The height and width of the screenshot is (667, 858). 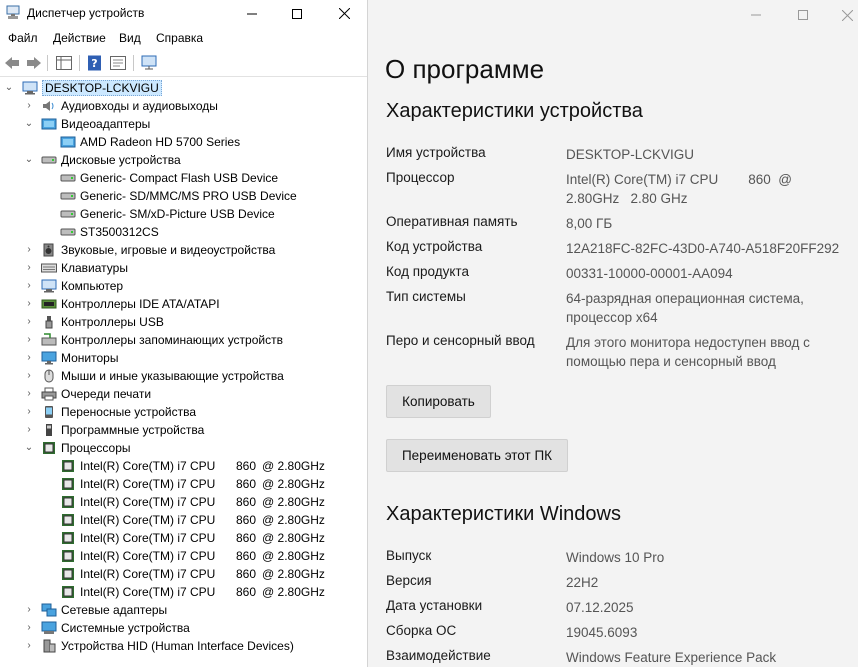 What do you see at coordinates (183, 250) in the screenshot?
I see `tree-category: › Звуковые, игровые и видеоустройства` at bounding box center [183, 250].